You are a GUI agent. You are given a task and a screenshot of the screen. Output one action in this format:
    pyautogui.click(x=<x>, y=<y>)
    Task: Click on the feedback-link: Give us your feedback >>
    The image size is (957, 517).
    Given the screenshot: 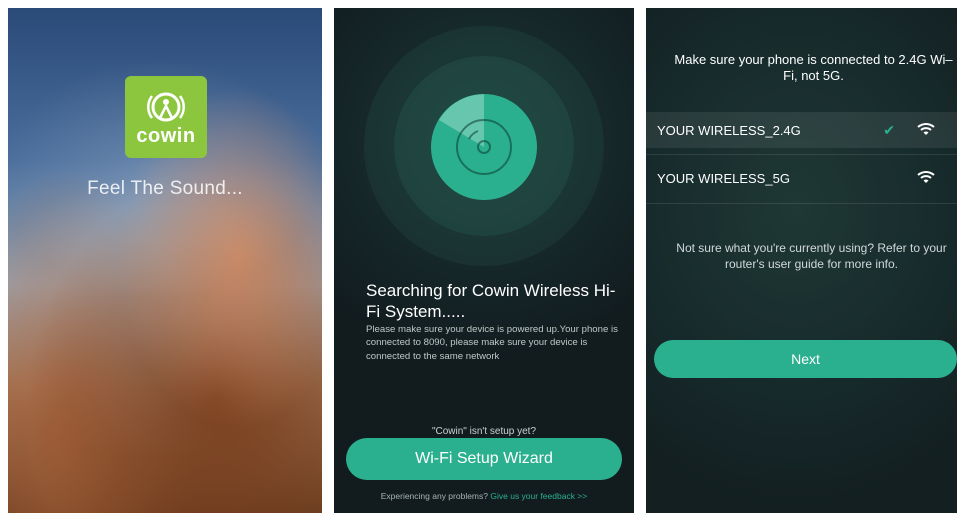 What is the action you would take?
    pyautogui.click(x=538, y=496)
    